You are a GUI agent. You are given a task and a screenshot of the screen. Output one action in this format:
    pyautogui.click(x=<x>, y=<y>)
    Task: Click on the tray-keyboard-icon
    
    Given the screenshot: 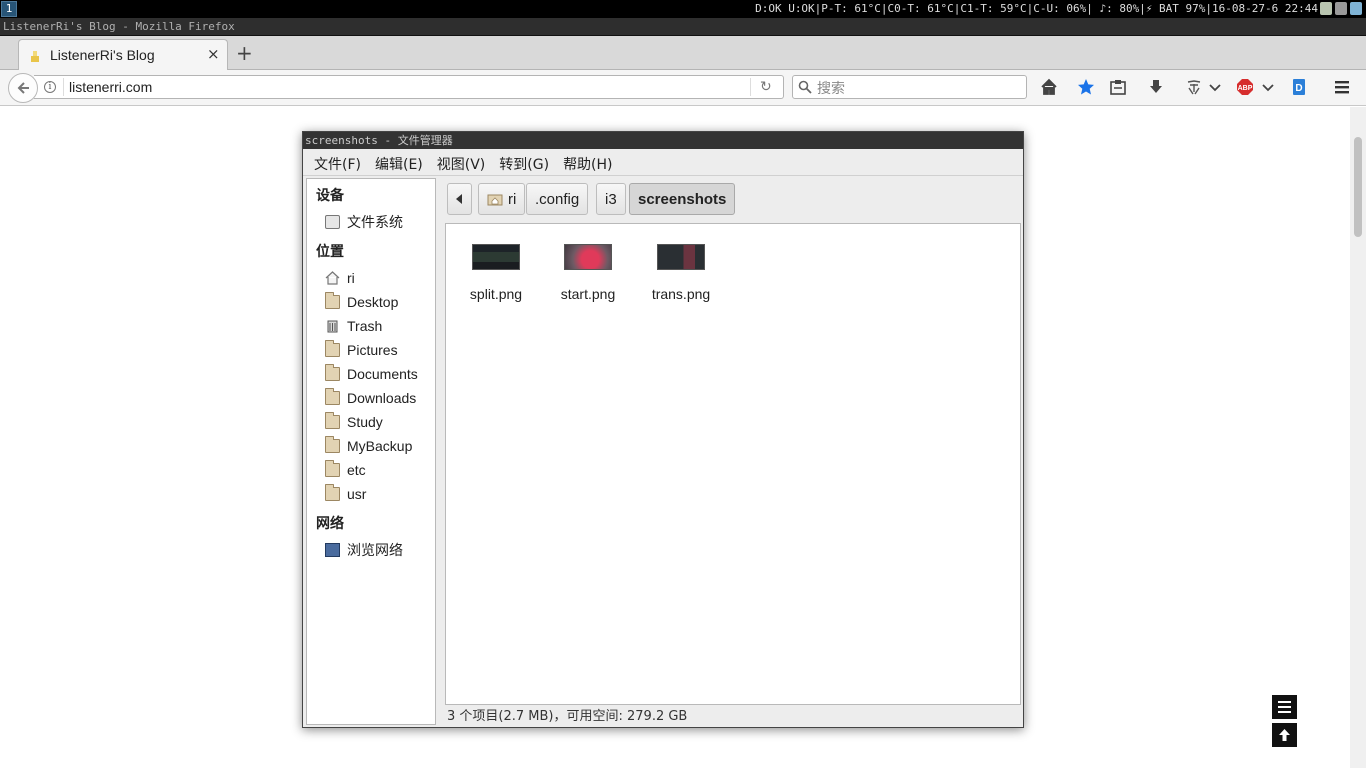 What is the action you would take?
    pyautogui.click(x=1341, y=8)
    